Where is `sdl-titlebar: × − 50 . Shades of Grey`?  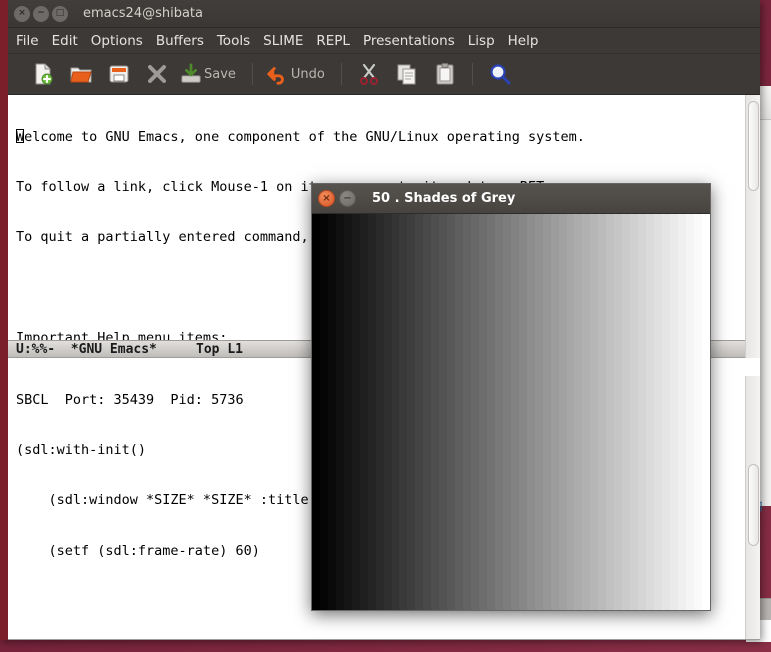
sdl-titlebar: × − 50 . Shades of Grey is located at coordinates (511, 199).